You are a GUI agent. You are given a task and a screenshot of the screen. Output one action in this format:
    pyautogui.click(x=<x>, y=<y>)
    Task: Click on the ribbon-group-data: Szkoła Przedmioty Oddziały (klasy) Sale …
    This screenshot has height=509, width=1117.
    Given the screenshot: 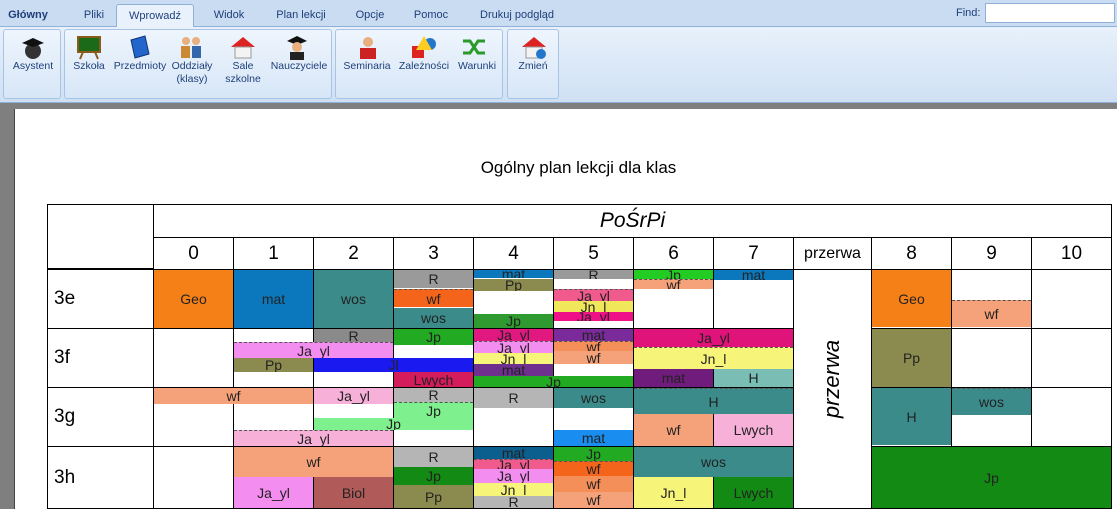 What is the action you would take?
    pyautogui.click(x=198, y=64)
    